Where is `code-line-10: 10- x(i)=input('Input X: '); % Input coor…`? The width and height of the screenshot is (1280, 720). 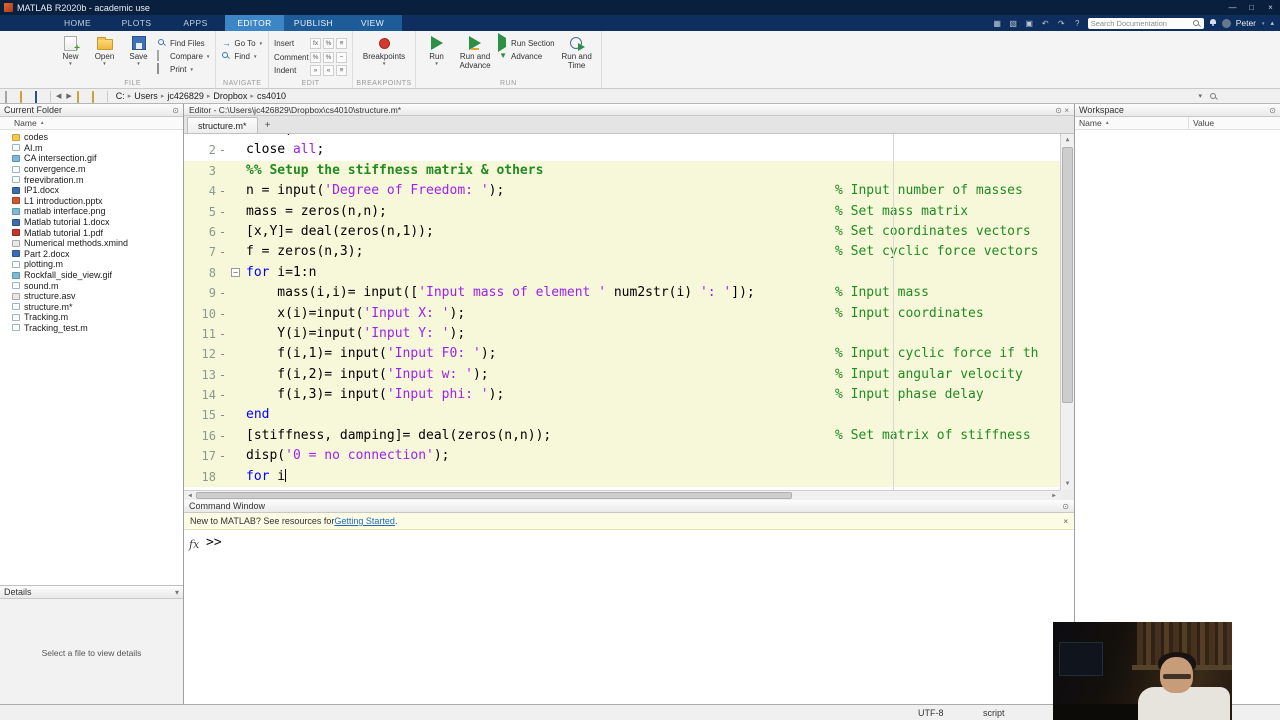
code-line-10: 10- x(i)=input('Input X: '); % Input coor… is located at coordinates (622, 313).